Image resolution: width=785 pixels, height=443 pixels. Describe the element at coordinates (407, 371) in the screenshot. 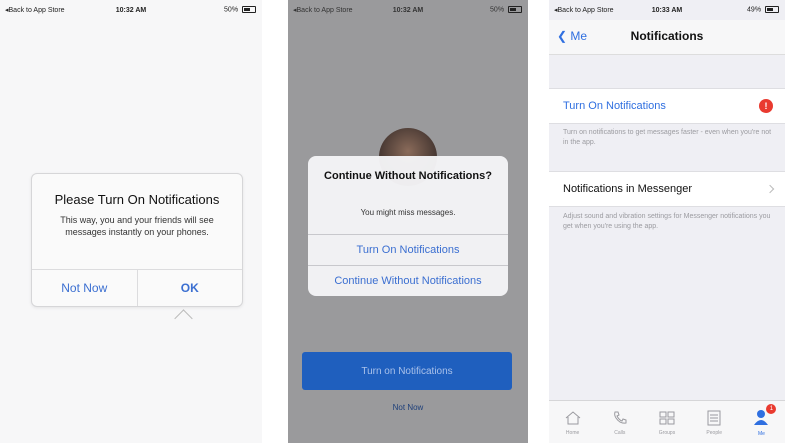

I see `turn-on-notifications-button: Turn on Notifications` at that location.